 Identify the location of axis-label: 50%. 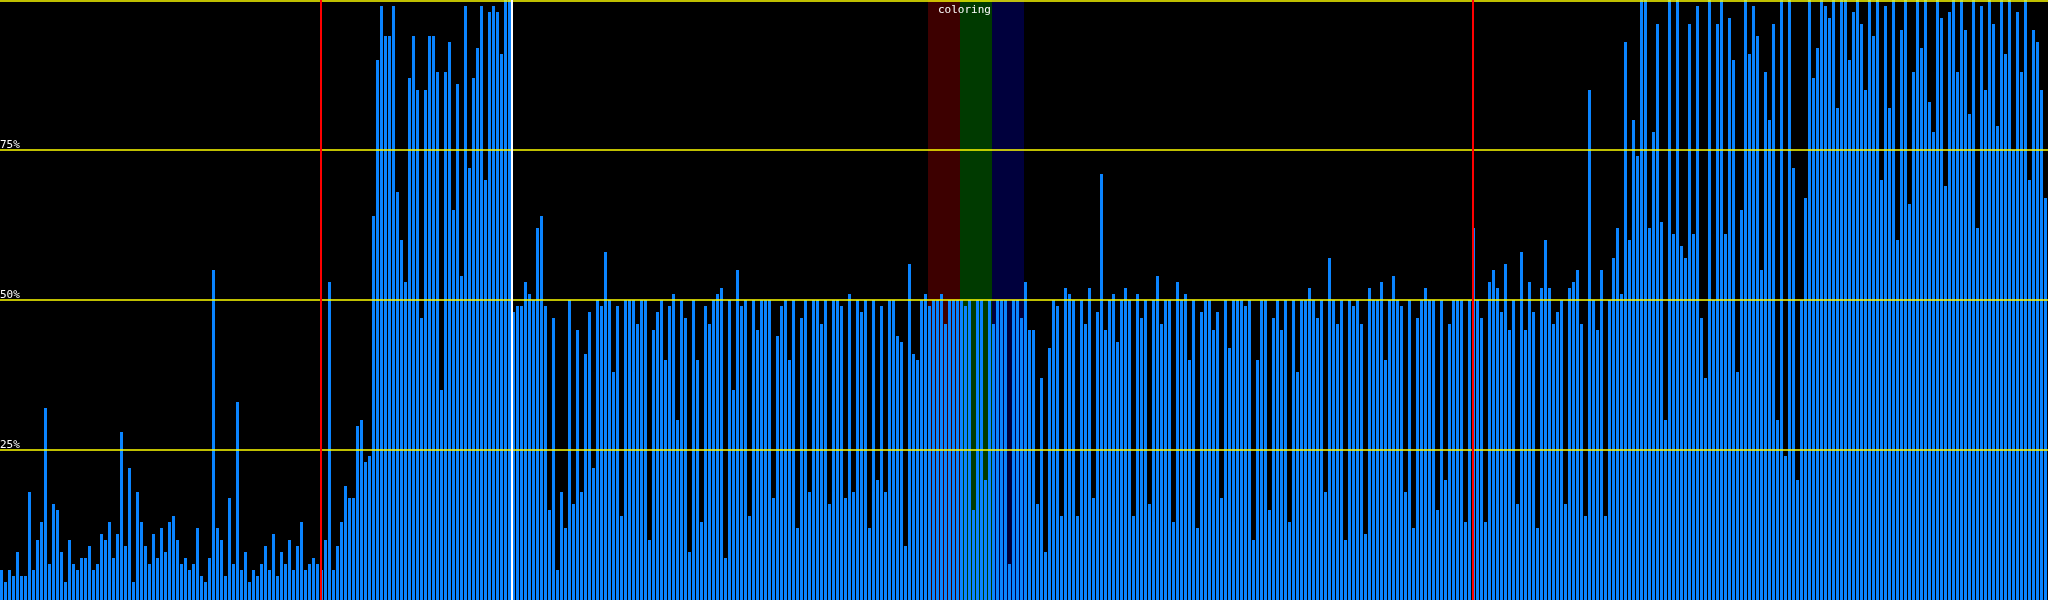
(10, 294).